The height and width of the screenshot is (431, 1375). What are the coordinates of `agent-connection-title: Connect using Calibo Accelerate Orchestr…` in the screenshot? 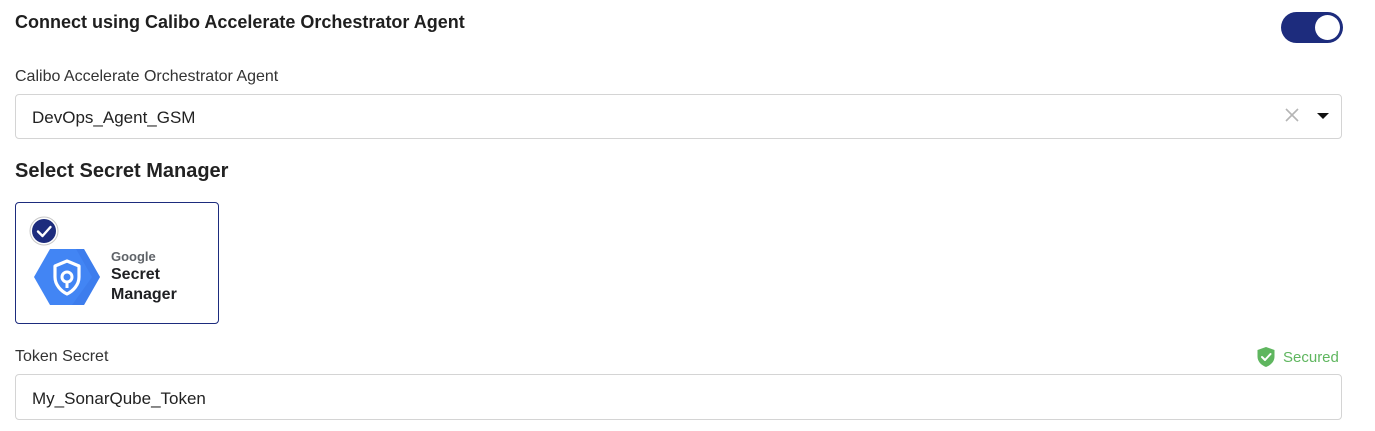 It's located at (240, 22).